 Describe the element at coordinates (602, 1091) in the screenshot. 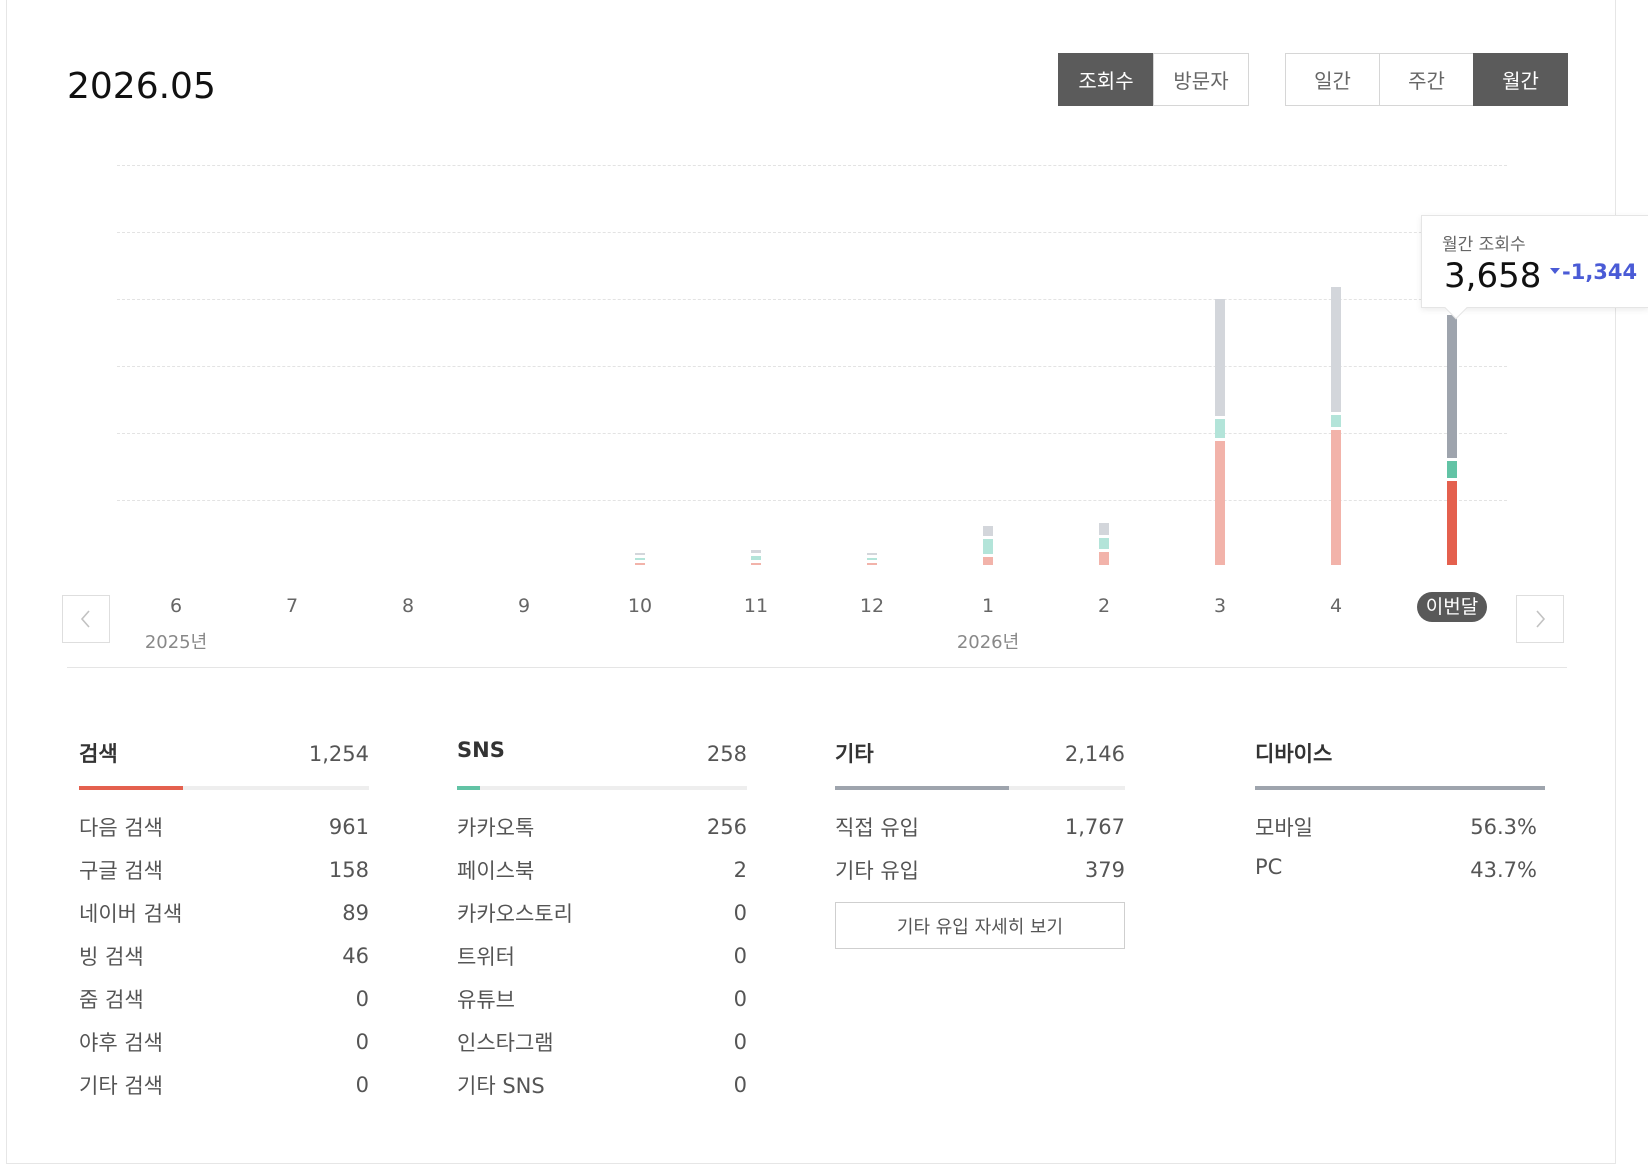

I see `list-item: 기타 SNS 0` at that location.